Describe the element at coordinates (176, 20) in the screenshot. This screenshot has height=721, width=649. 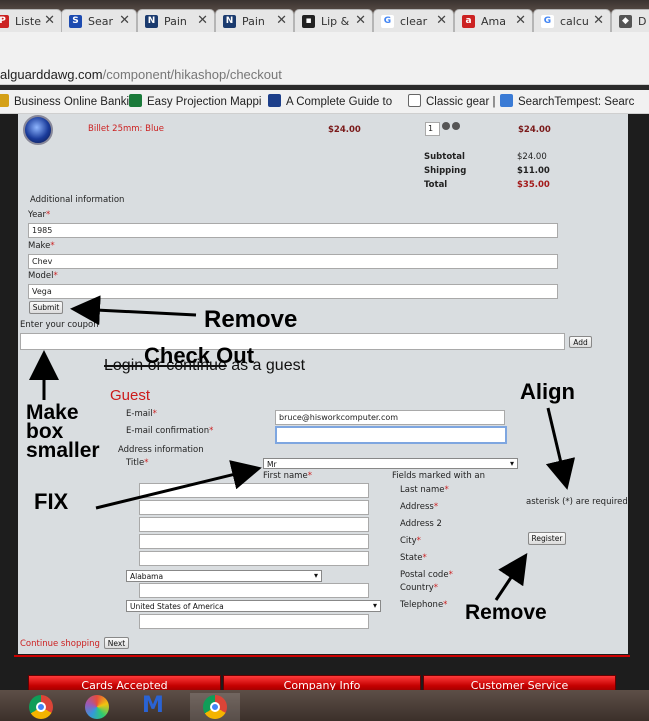
I see `tab-paint-1: N Pain ✕` at that location.